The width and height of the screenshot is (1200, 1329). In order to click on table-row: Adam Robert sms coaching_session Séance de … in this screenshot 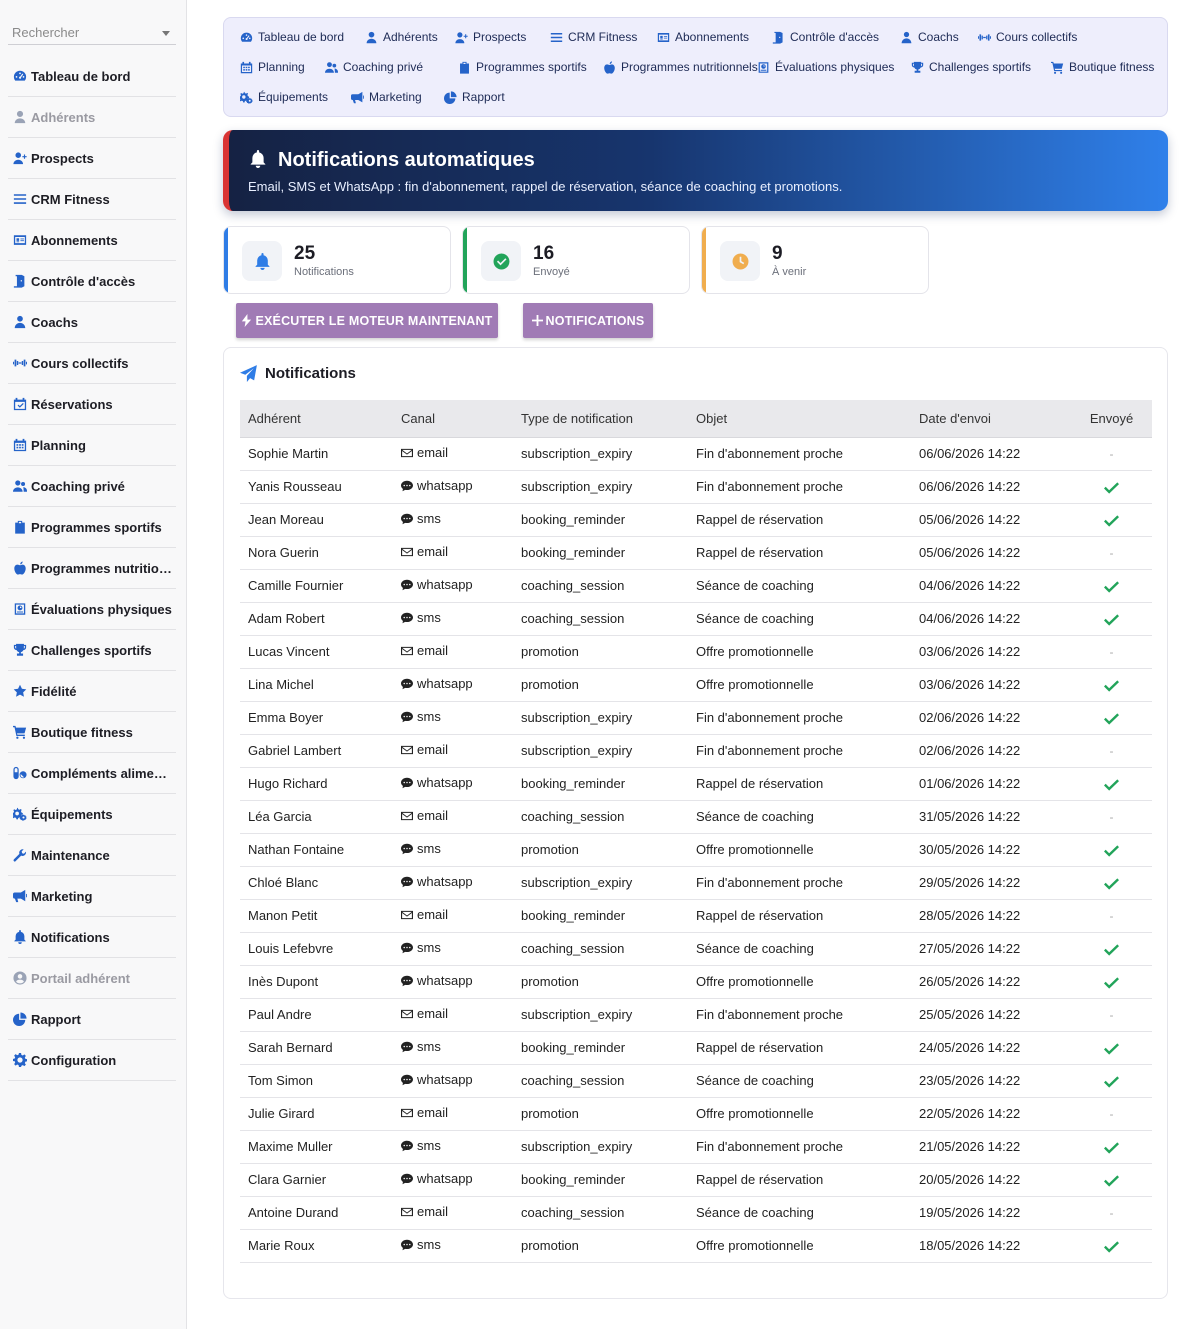, I will do `click(696, 619)`.